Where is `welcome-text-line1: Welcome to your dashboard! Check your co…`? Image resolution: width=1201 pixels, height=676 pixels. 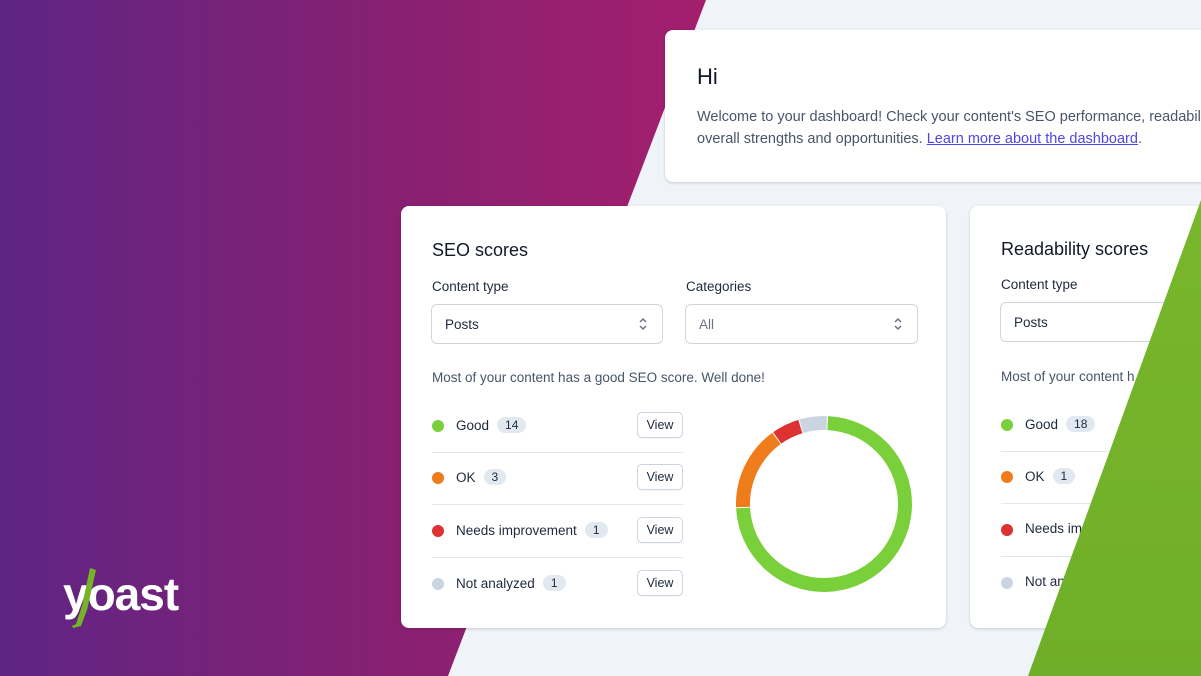 welcome-text-line1: Welcome to your dashboard! Check your co… is located at coordinates (949, 117).